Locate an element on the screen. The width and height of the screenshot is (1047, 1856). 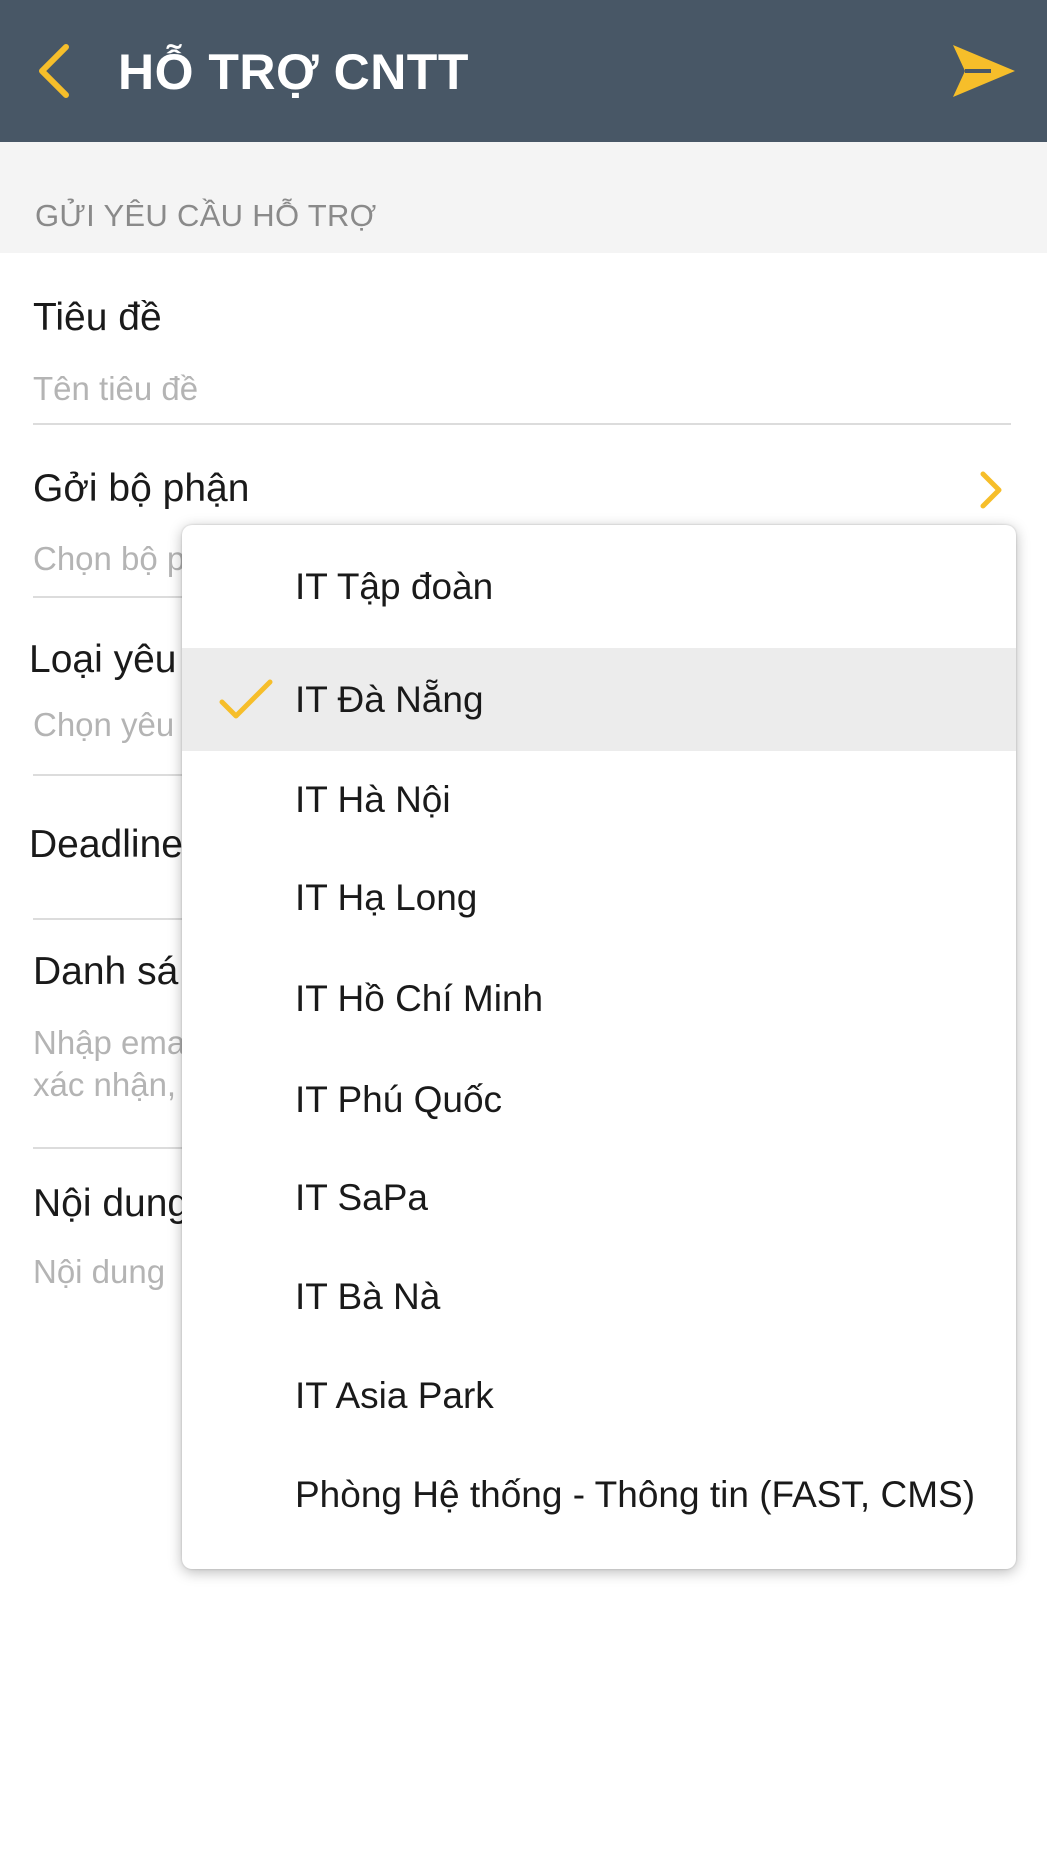
dropdown-item: IT Asia Park is located at coordinates (599, 1396).